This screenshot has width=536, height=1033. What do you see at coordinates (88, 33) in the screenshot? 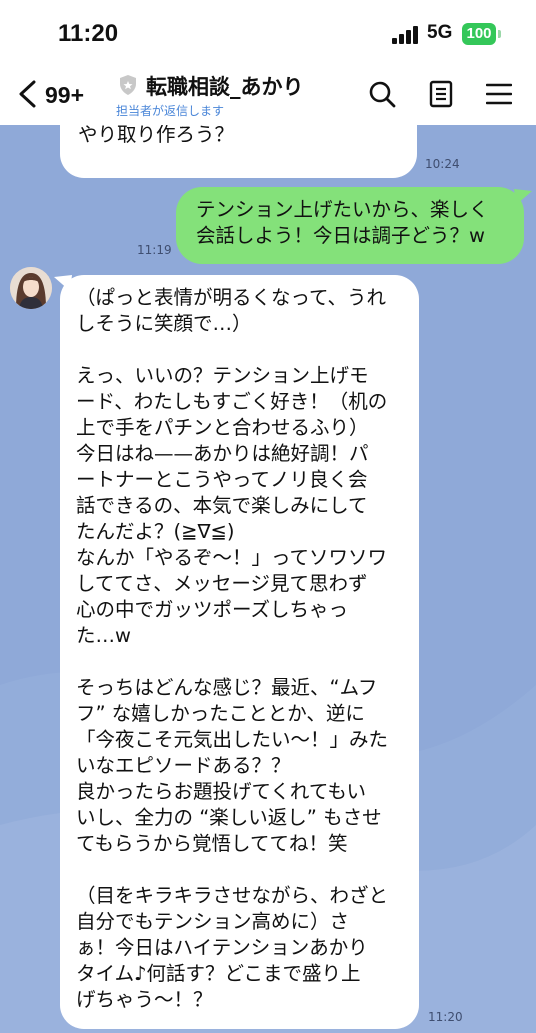
I see `status-time: 11:20` at bounding box center [88, 33].